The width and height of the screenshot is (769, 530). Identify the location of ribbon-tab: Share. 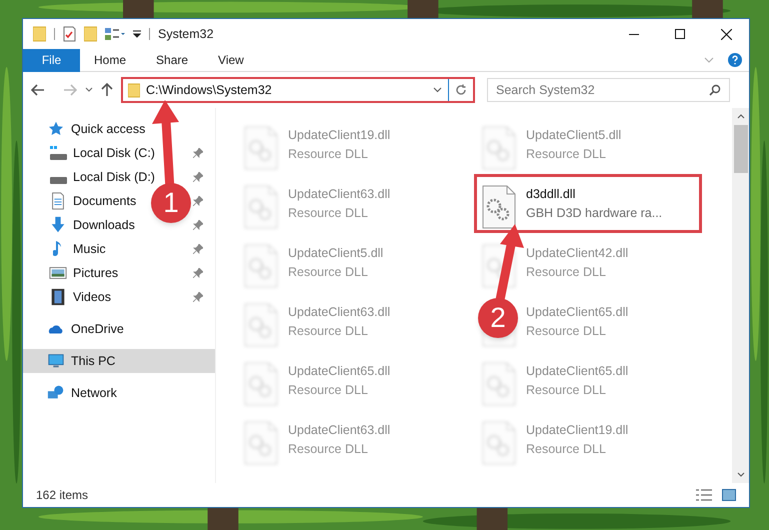
(172, 60).